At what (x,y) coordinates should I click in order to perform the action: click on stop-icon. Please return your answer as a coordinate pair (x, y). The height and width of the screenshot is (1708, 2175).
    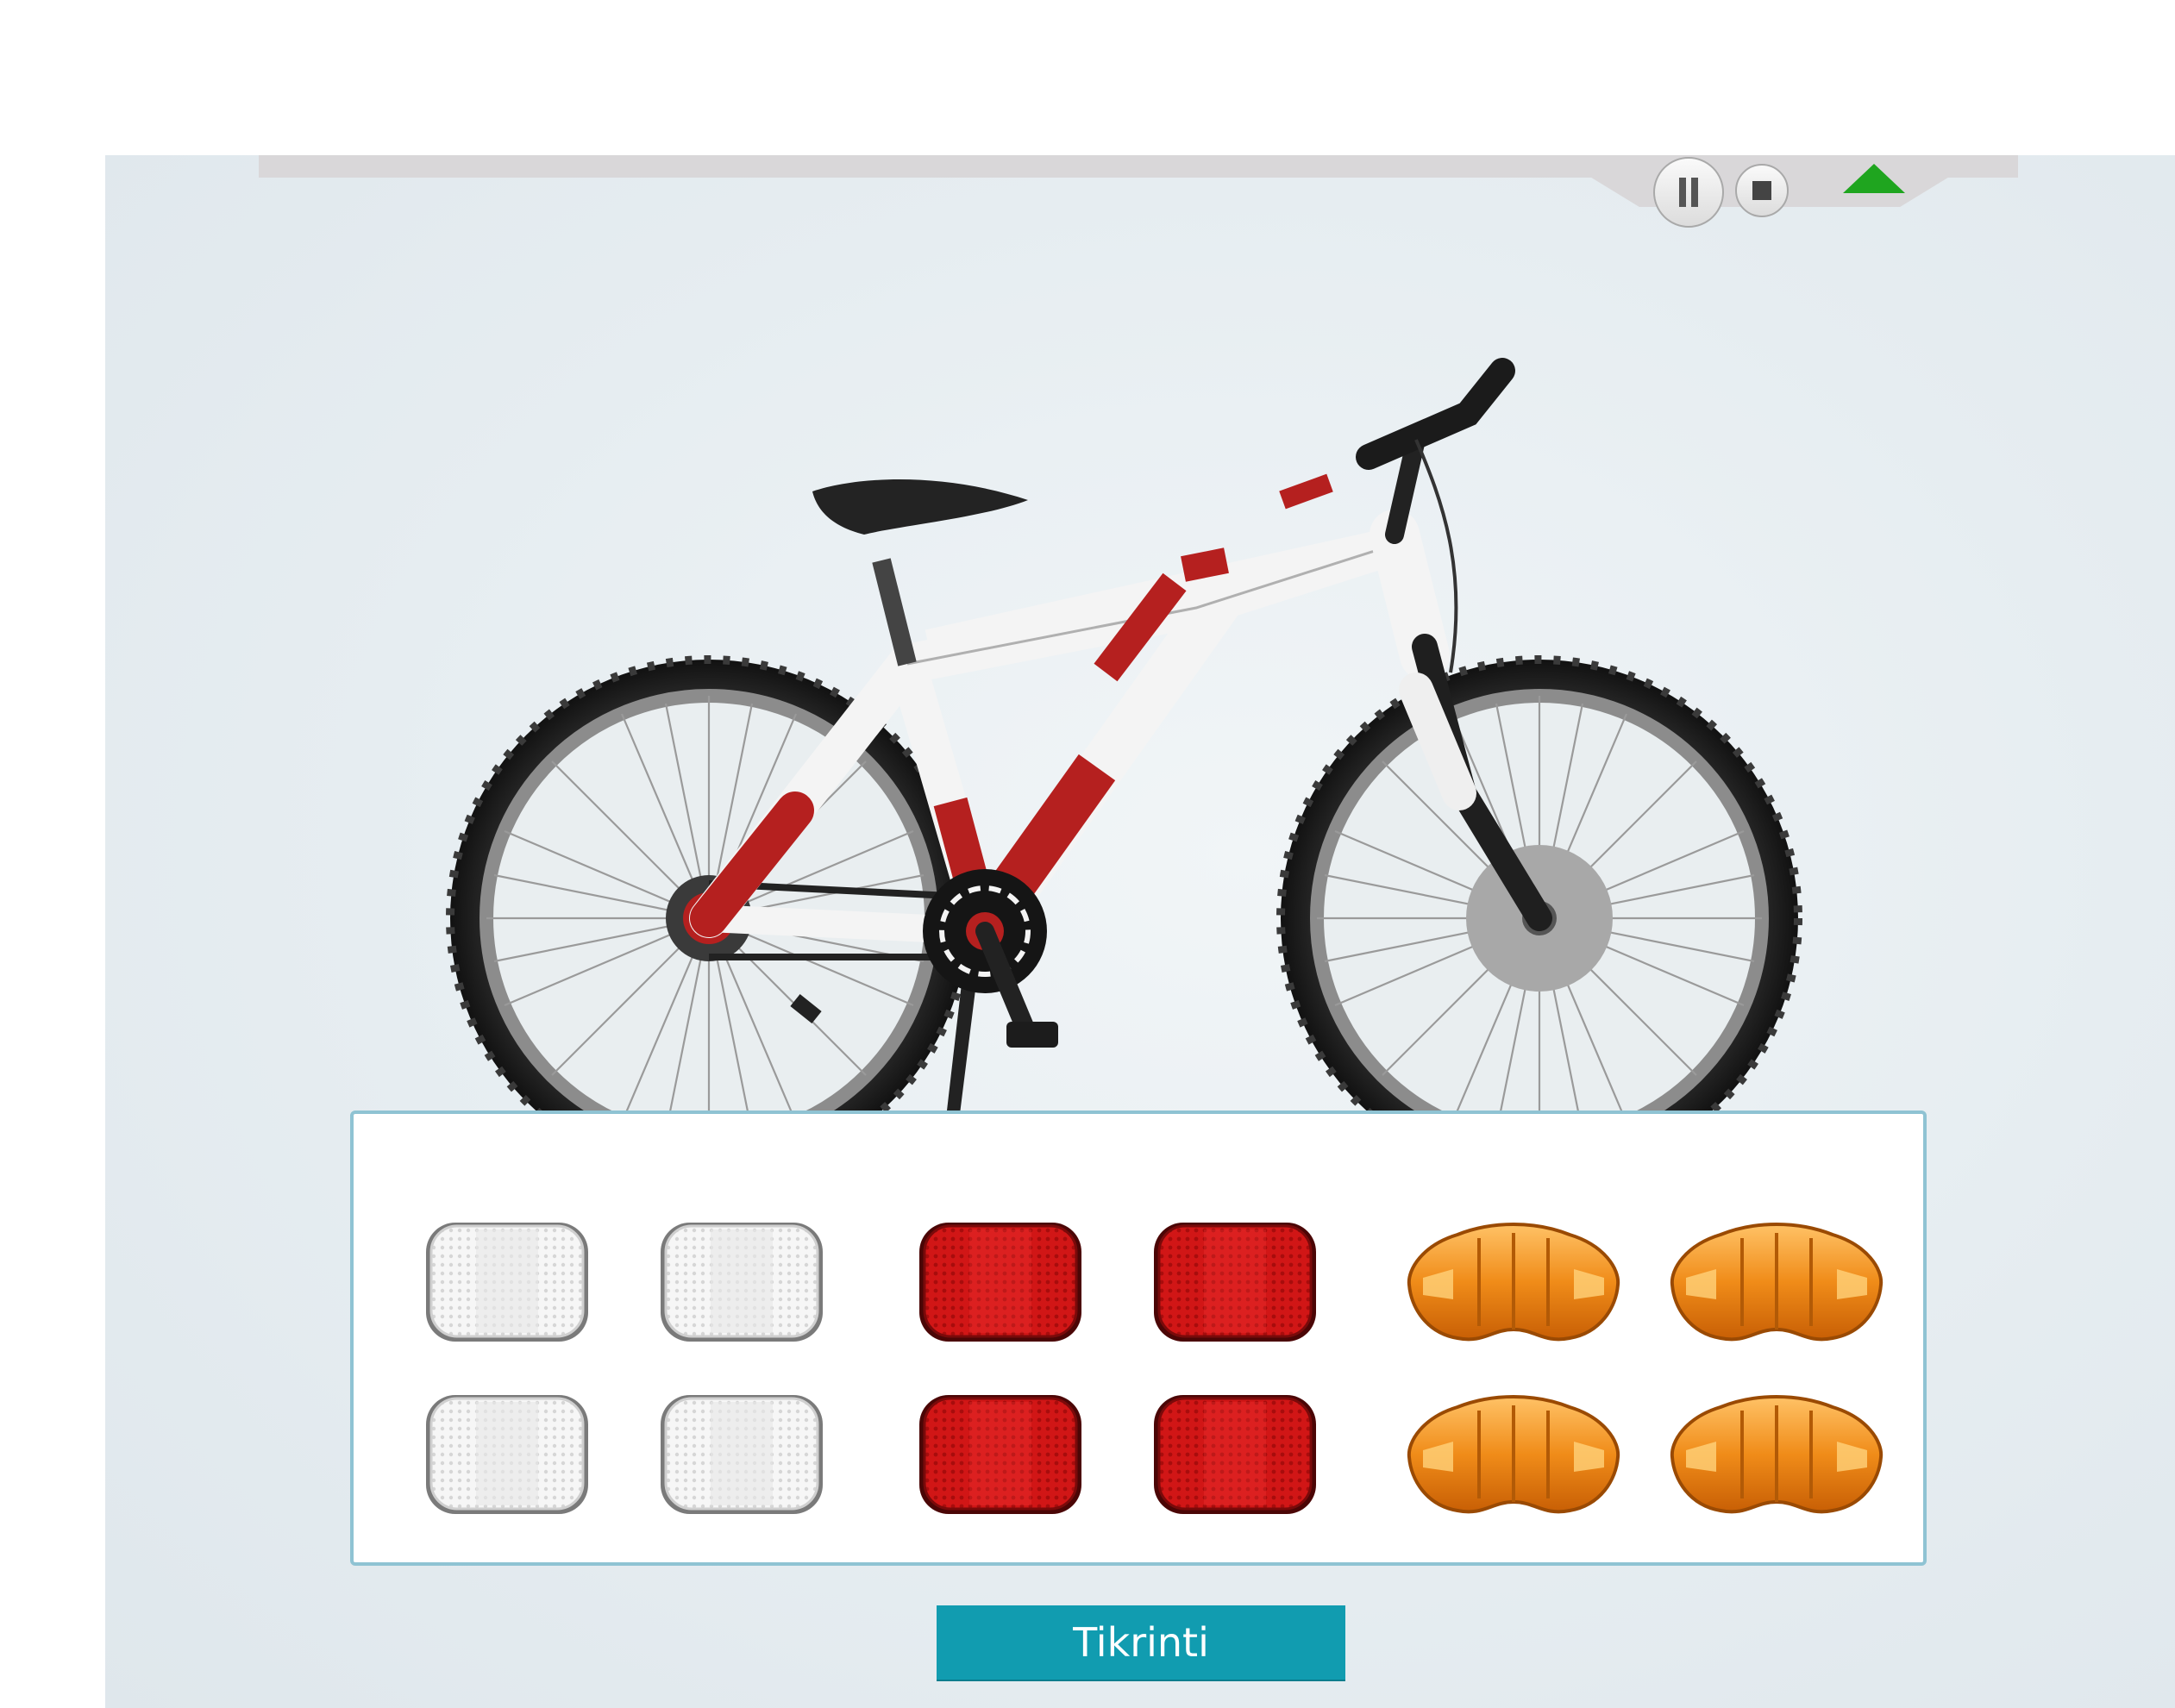
    Looking at the image, I should click on (1761, 190).